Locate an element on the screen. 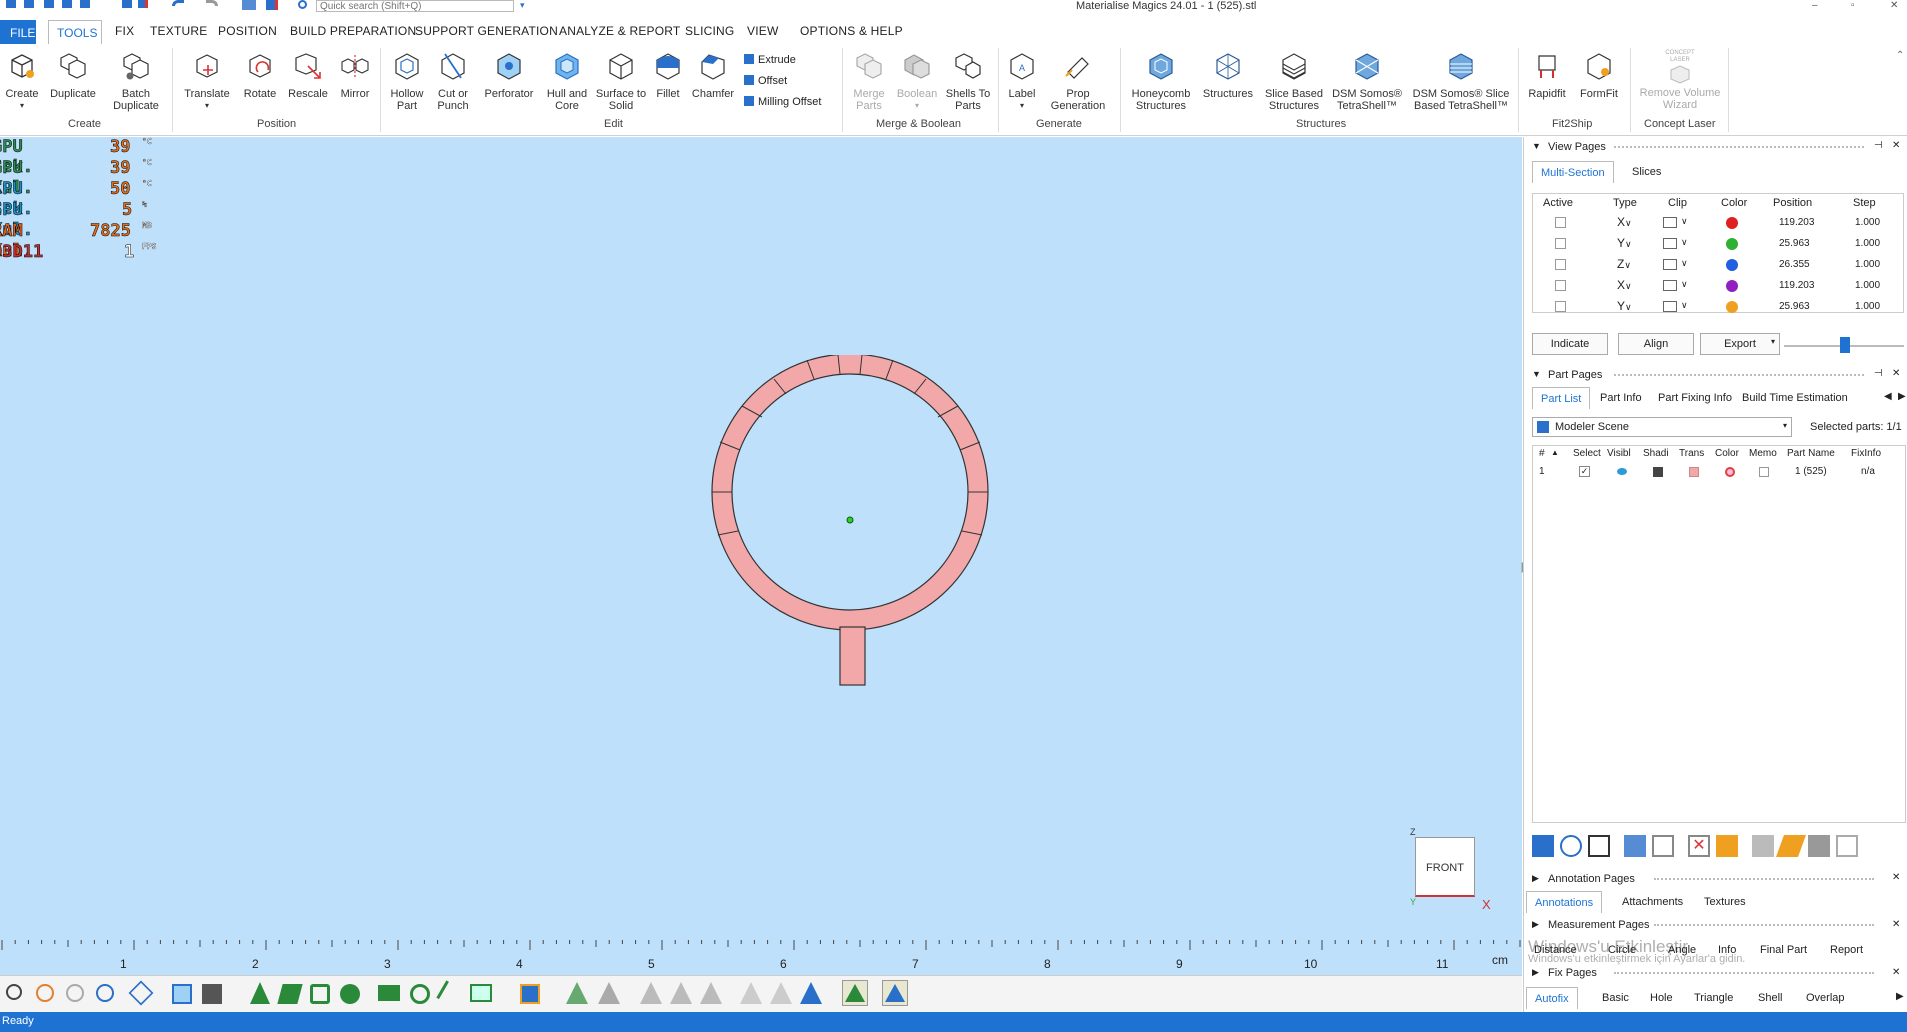  tab-scroll-left-icon: ◀ is located at coordinates (1888, 396).